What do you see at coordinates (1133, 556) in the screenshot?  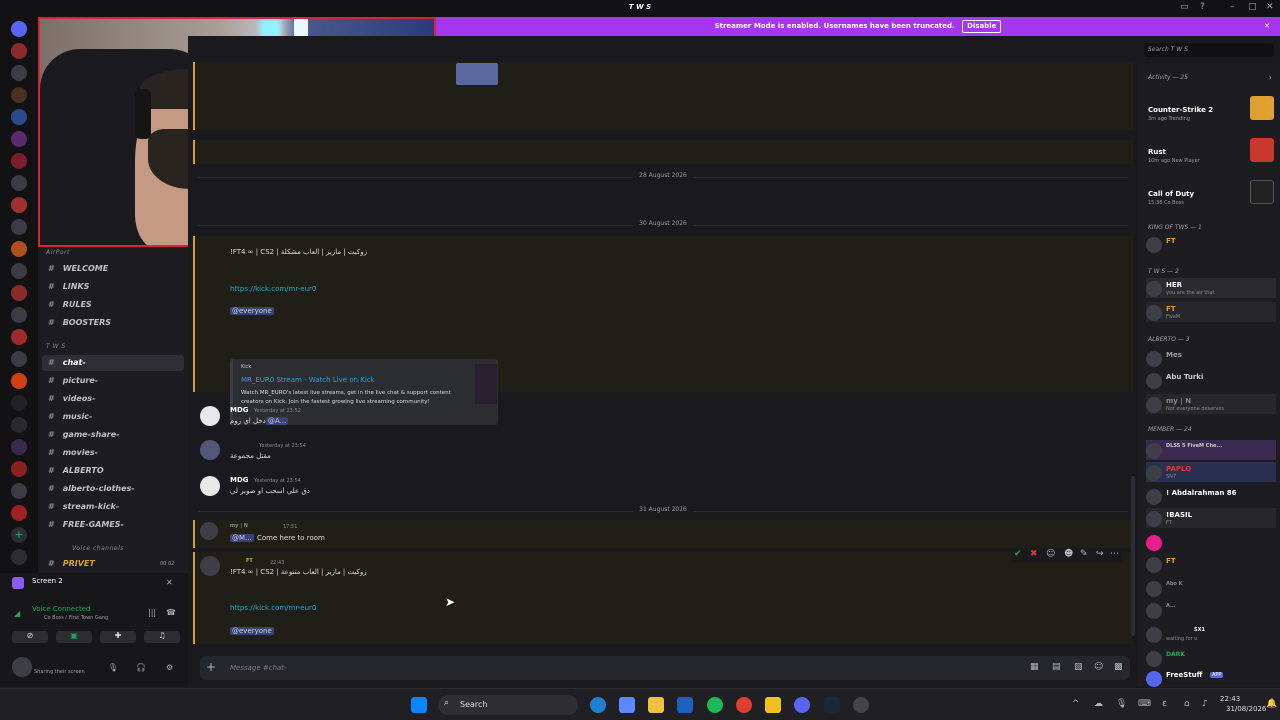 I see `scrollbar` at bounding box center [1133, 556].